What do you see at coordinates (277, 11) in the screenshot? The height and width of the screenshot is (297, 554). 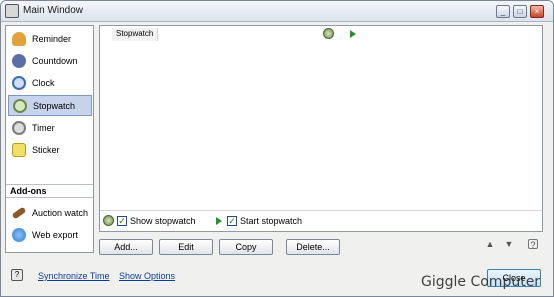 I see `title-bar: Main Window _ □ ×` at bounding box center [277, 11].